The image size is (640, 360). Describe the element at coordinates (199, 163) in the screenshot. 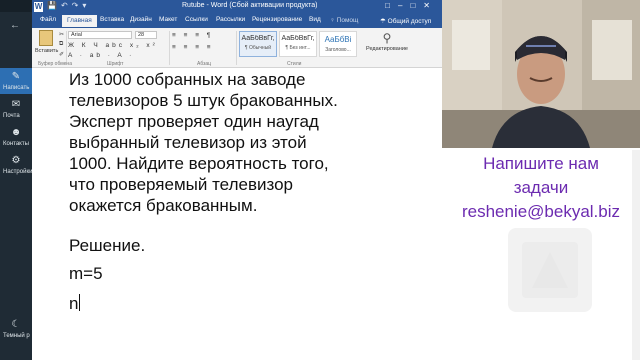

I see `text-line: 1000. Найдите вероятность того,` at that location.